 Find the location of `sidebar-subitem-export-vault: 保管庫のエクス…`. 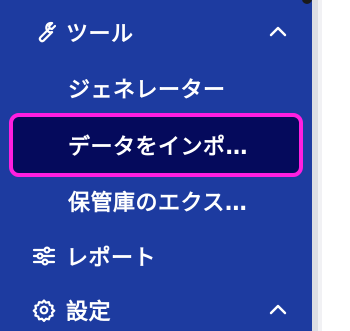

sidebar-subitem-export-vault: 保管庫のエクス… is located at coordinates (156, 201).